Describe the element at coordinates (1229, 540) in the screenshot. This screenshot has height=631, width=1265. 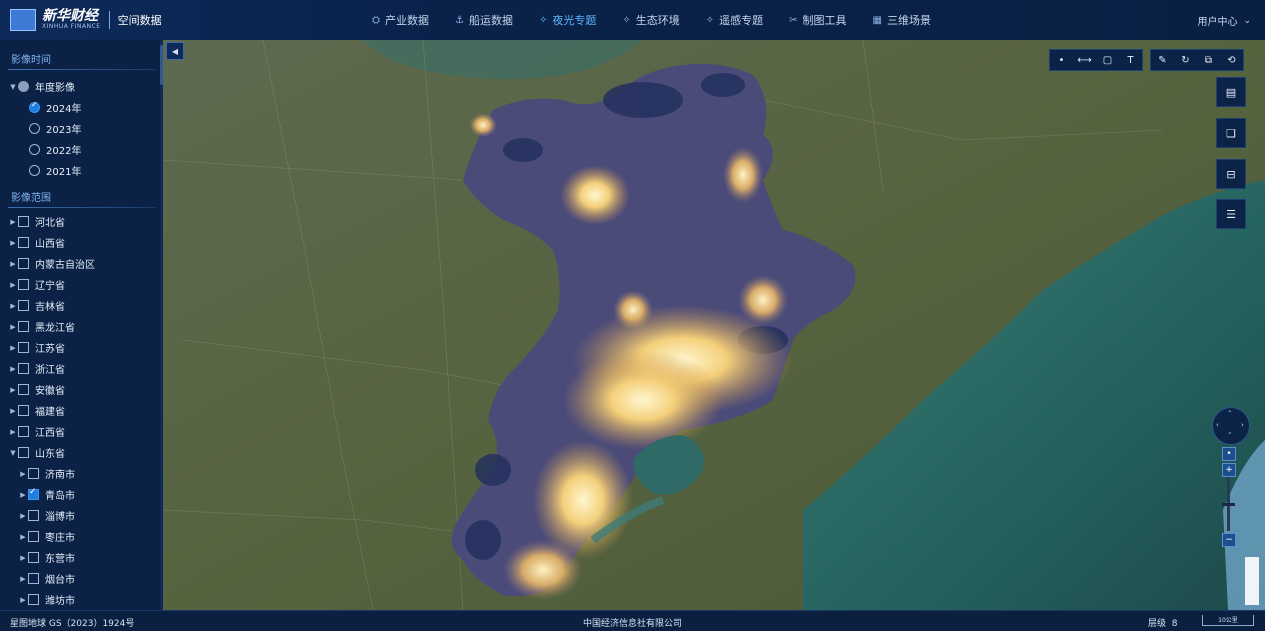
I see `zoom-out-button: −` at that location.